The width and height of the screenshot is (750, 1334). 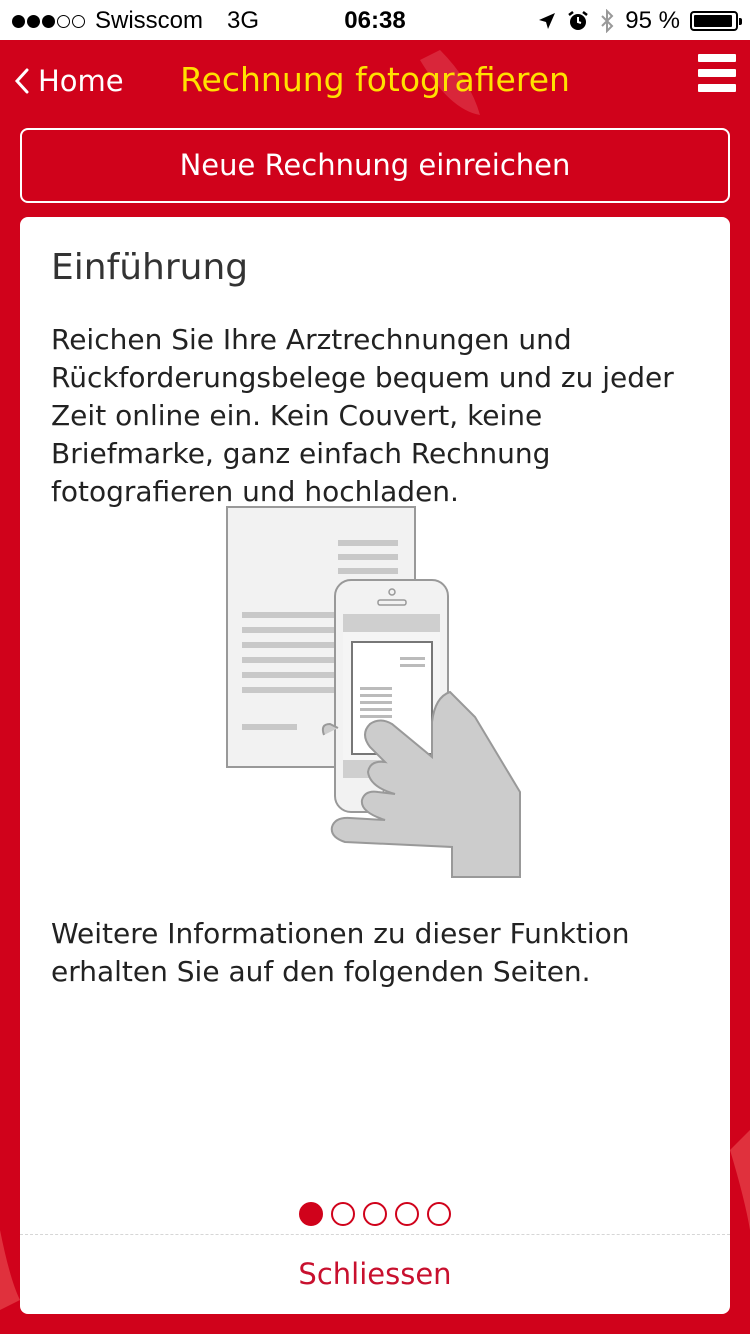 I want to click on battery-icon, so click(x=716, y=21).